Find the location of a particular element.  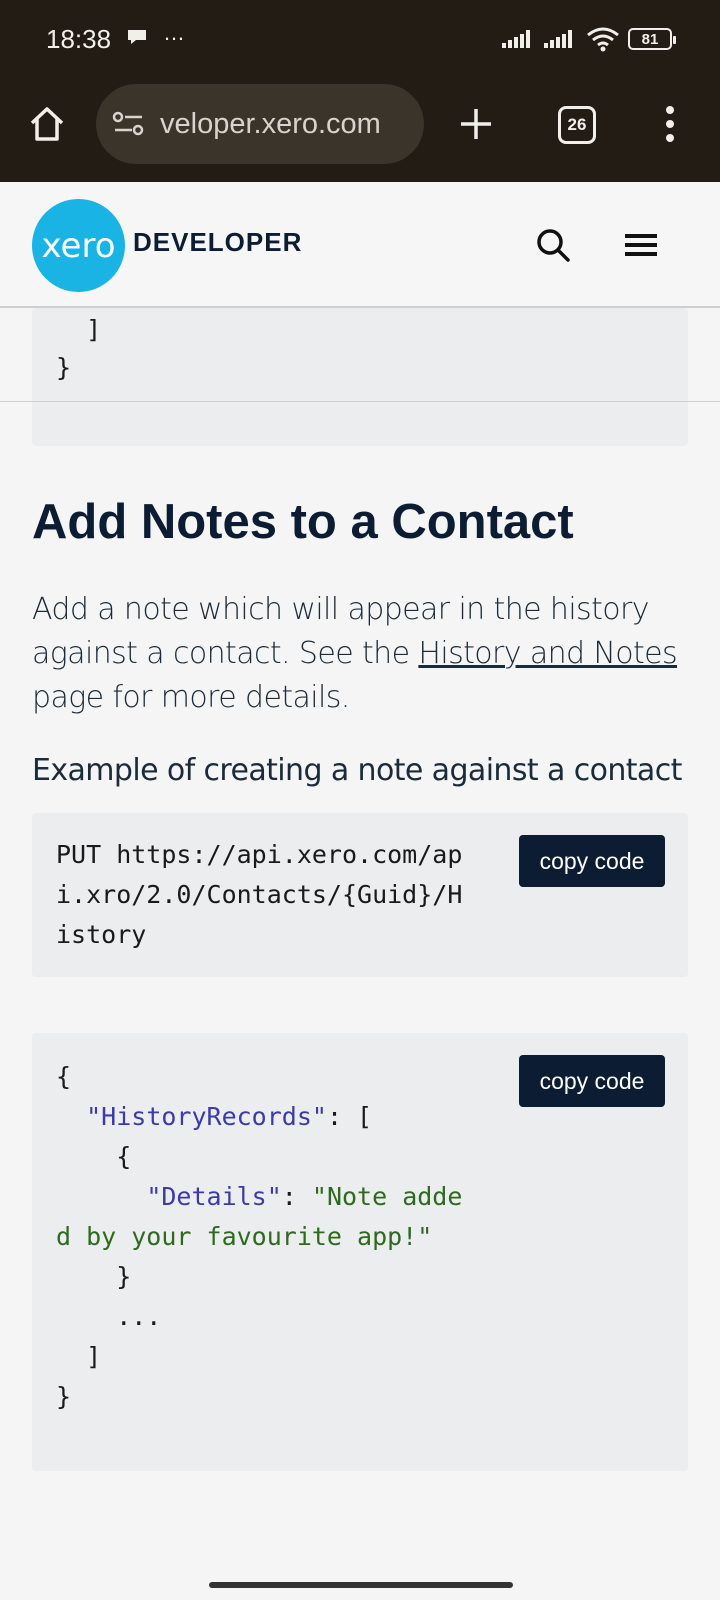

code-key: "Details" is located at coordinates (214, 1196).